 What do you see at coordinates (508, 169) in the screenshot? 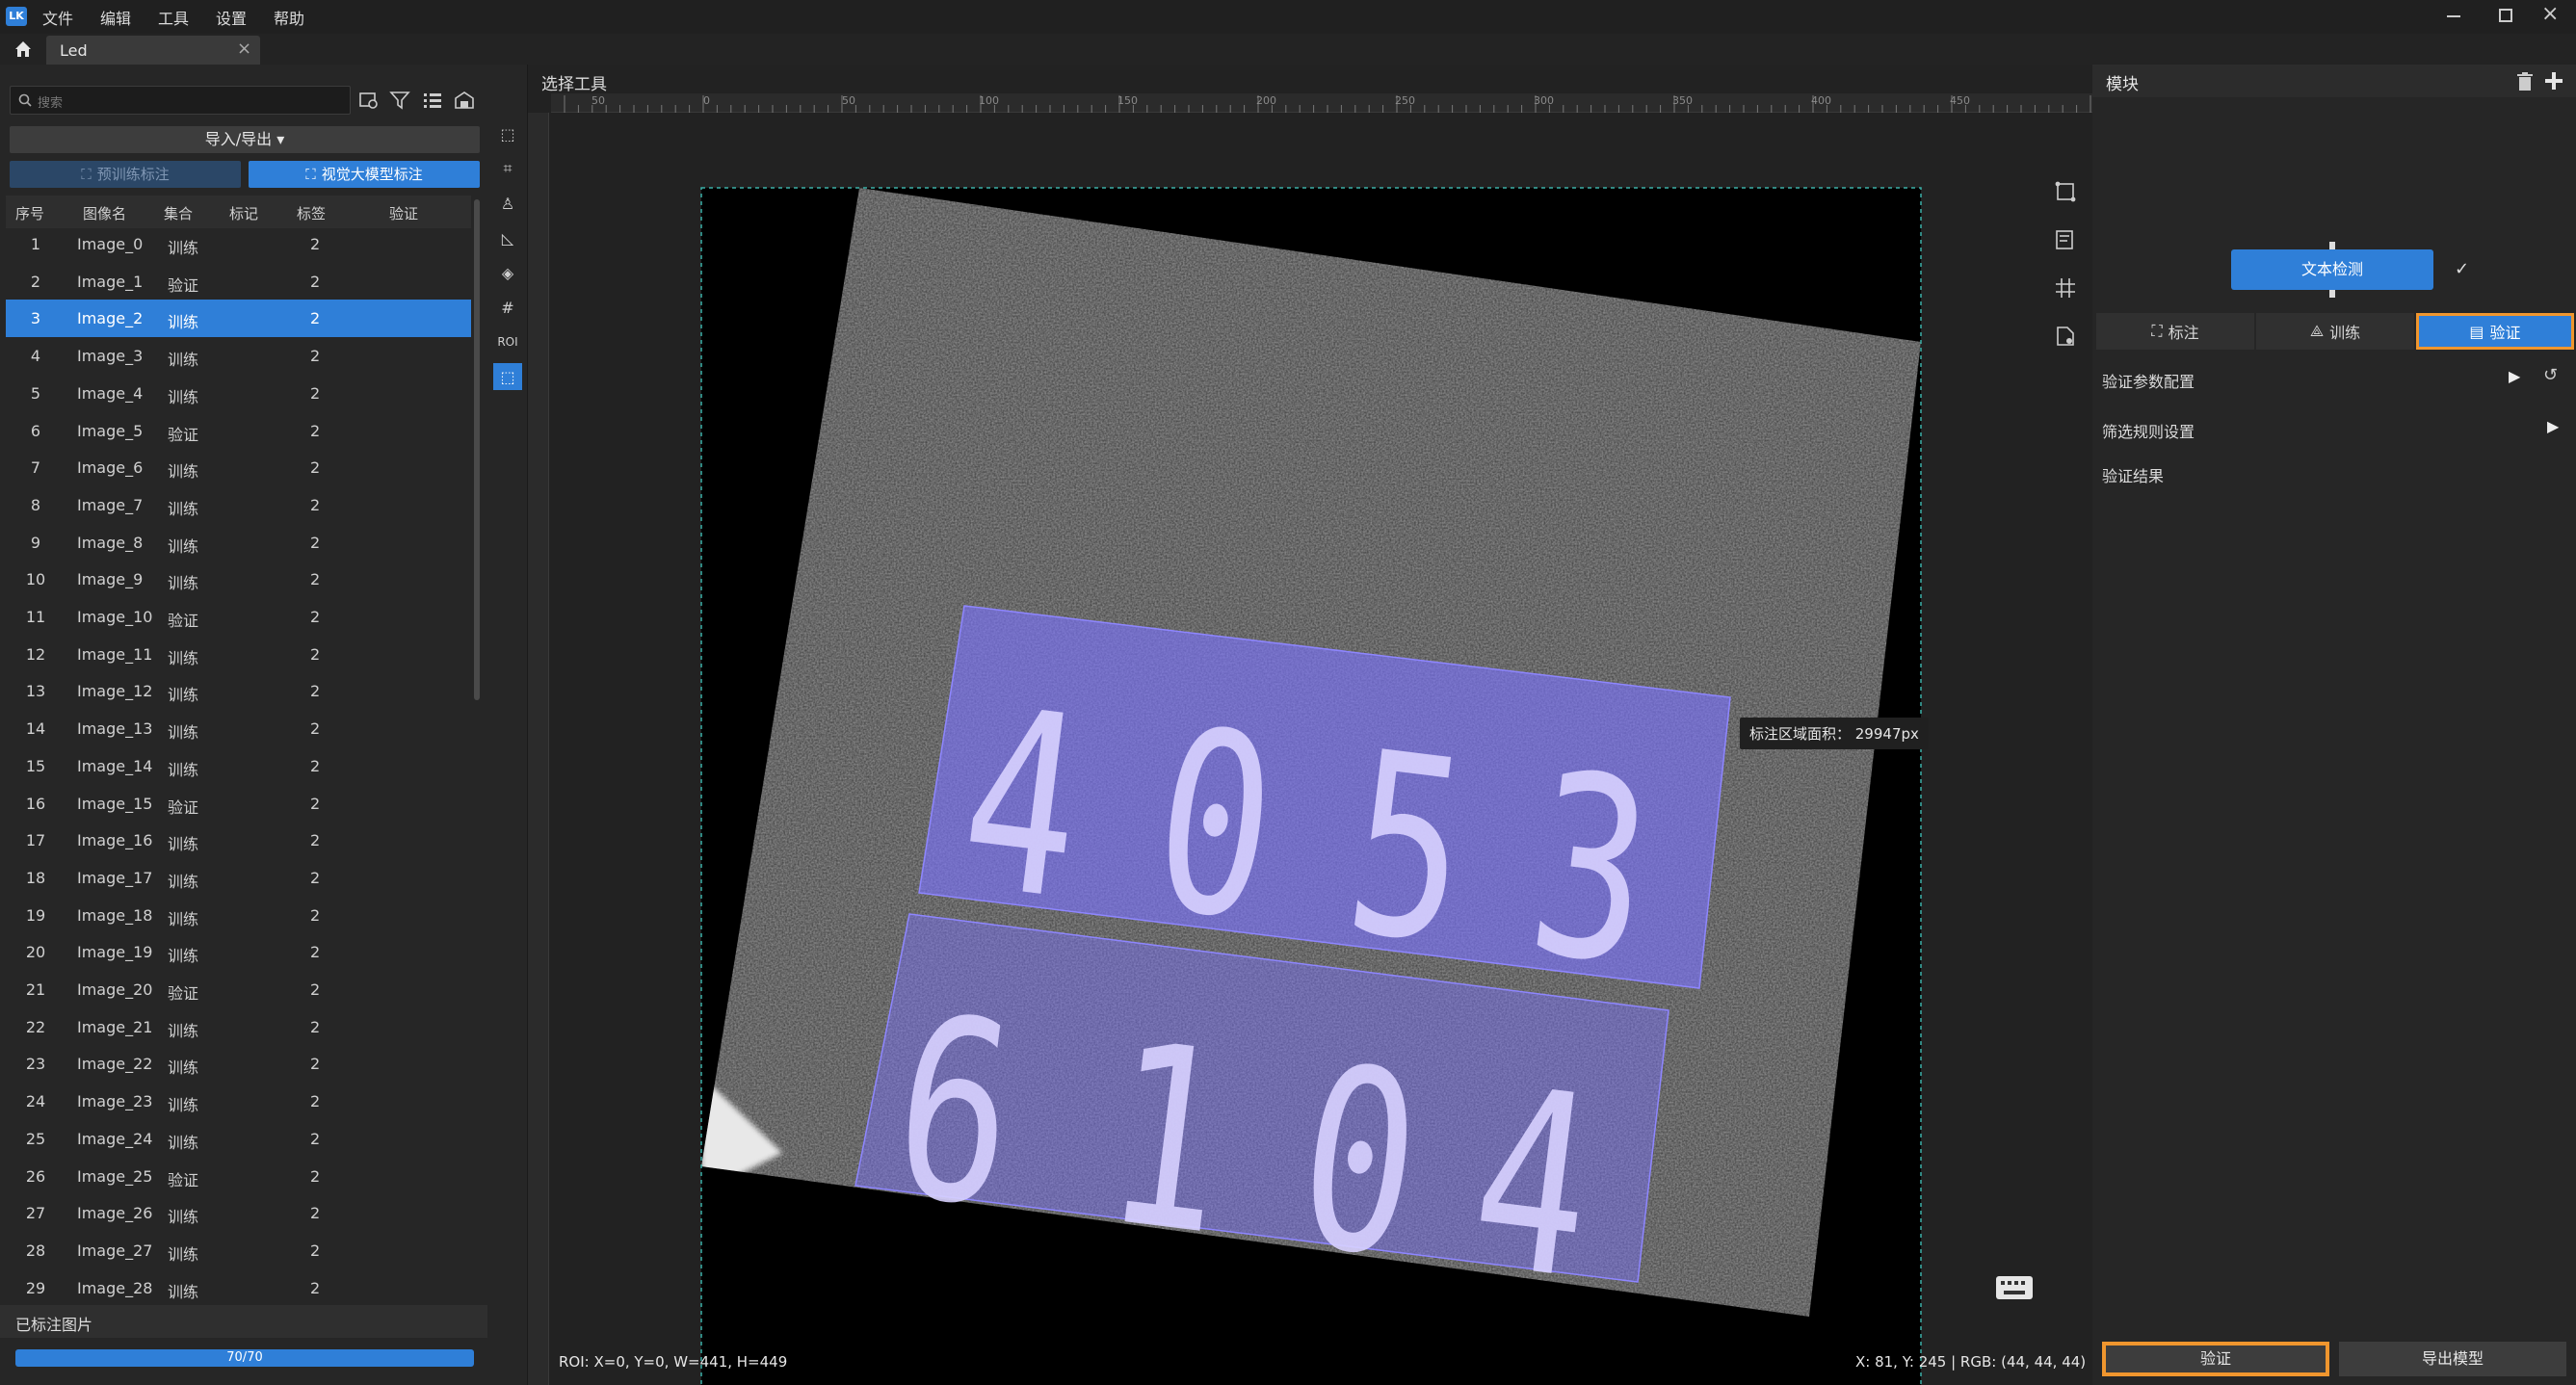
I see `polygon-select-icon: ⌗` at bounding box center [508, 169].